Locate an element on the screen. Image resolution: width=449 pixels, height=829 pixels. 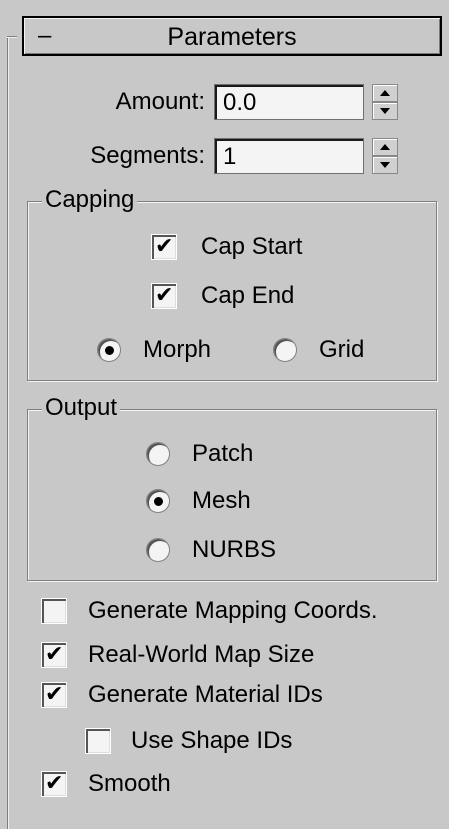
parameters-rollout-header: – Parameters is located at coordinates (232, 36).